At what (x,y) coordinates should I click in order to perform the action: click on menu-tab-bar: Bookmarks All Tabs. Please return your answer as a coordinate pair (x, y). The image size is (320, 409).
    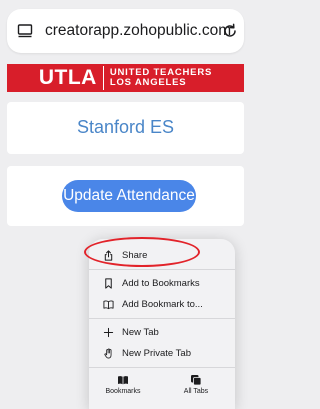
    Looking at the image, I should click on (162, 389).